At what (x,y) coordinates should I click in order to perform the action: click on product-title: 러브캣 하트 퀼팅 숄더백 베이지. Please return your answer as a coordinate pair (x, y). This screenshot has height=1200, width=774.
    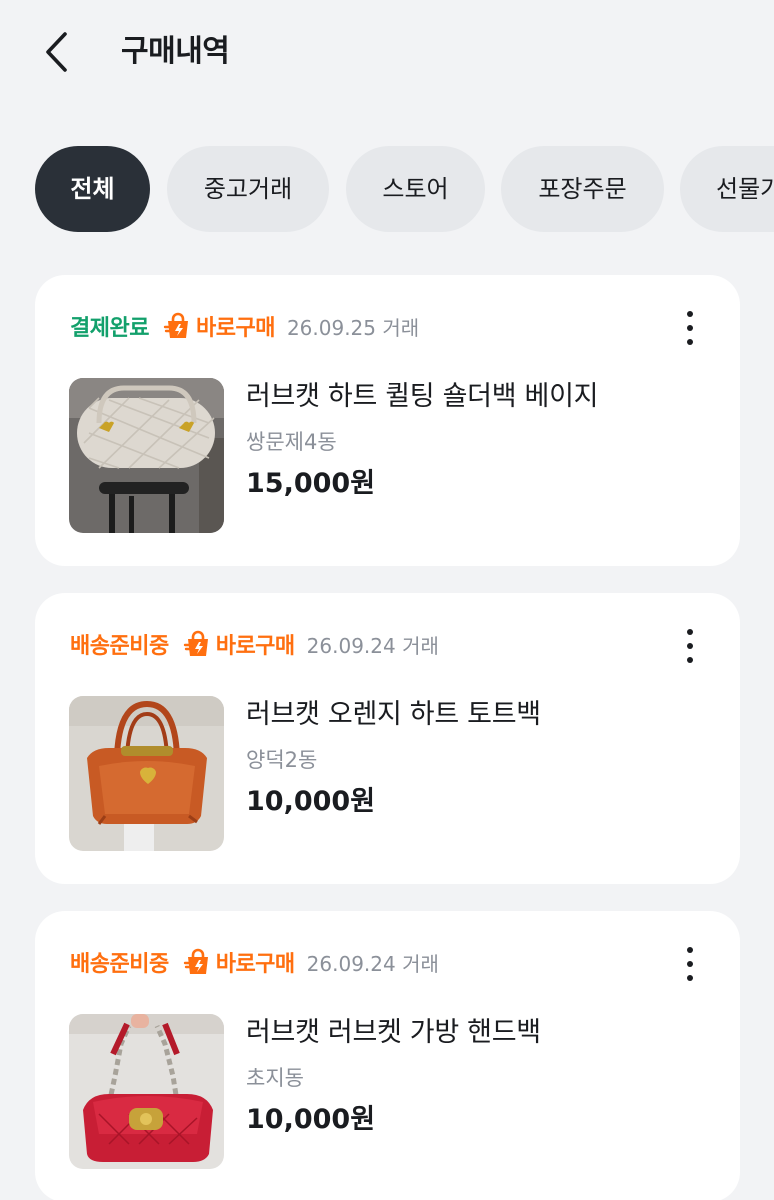
    Looking at the image, I should click on (422, 397).